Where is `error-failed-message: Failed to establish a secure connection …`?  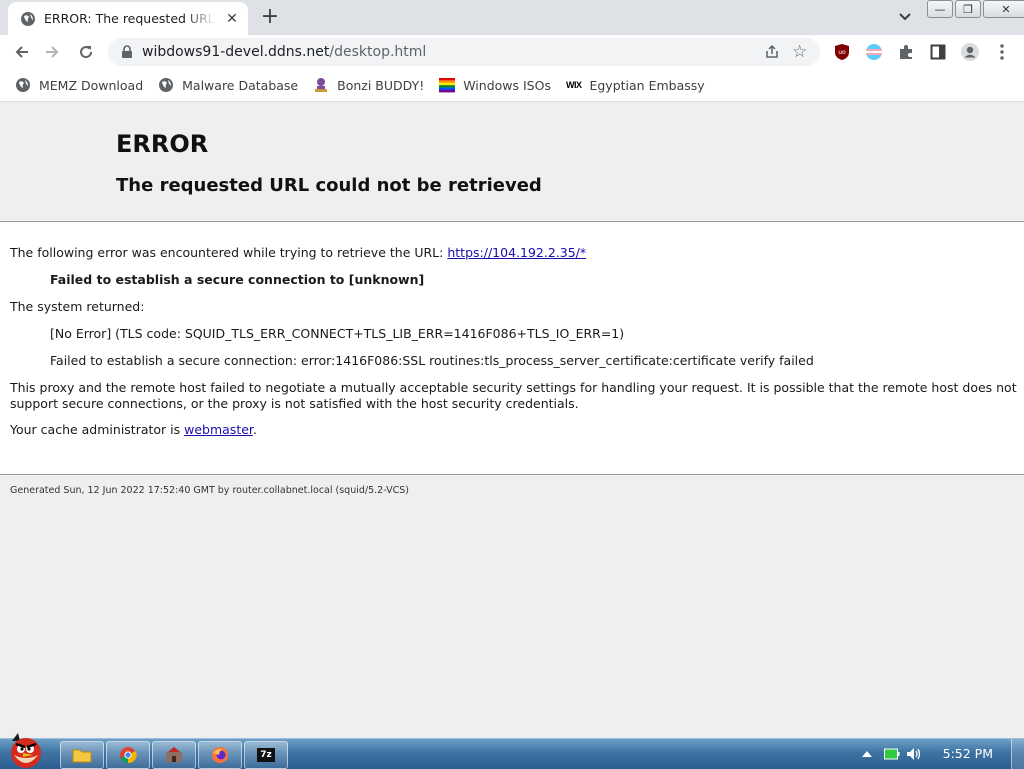
error-failed-message: Failed to establish a secure connection … is located at coordinates (237, 279).